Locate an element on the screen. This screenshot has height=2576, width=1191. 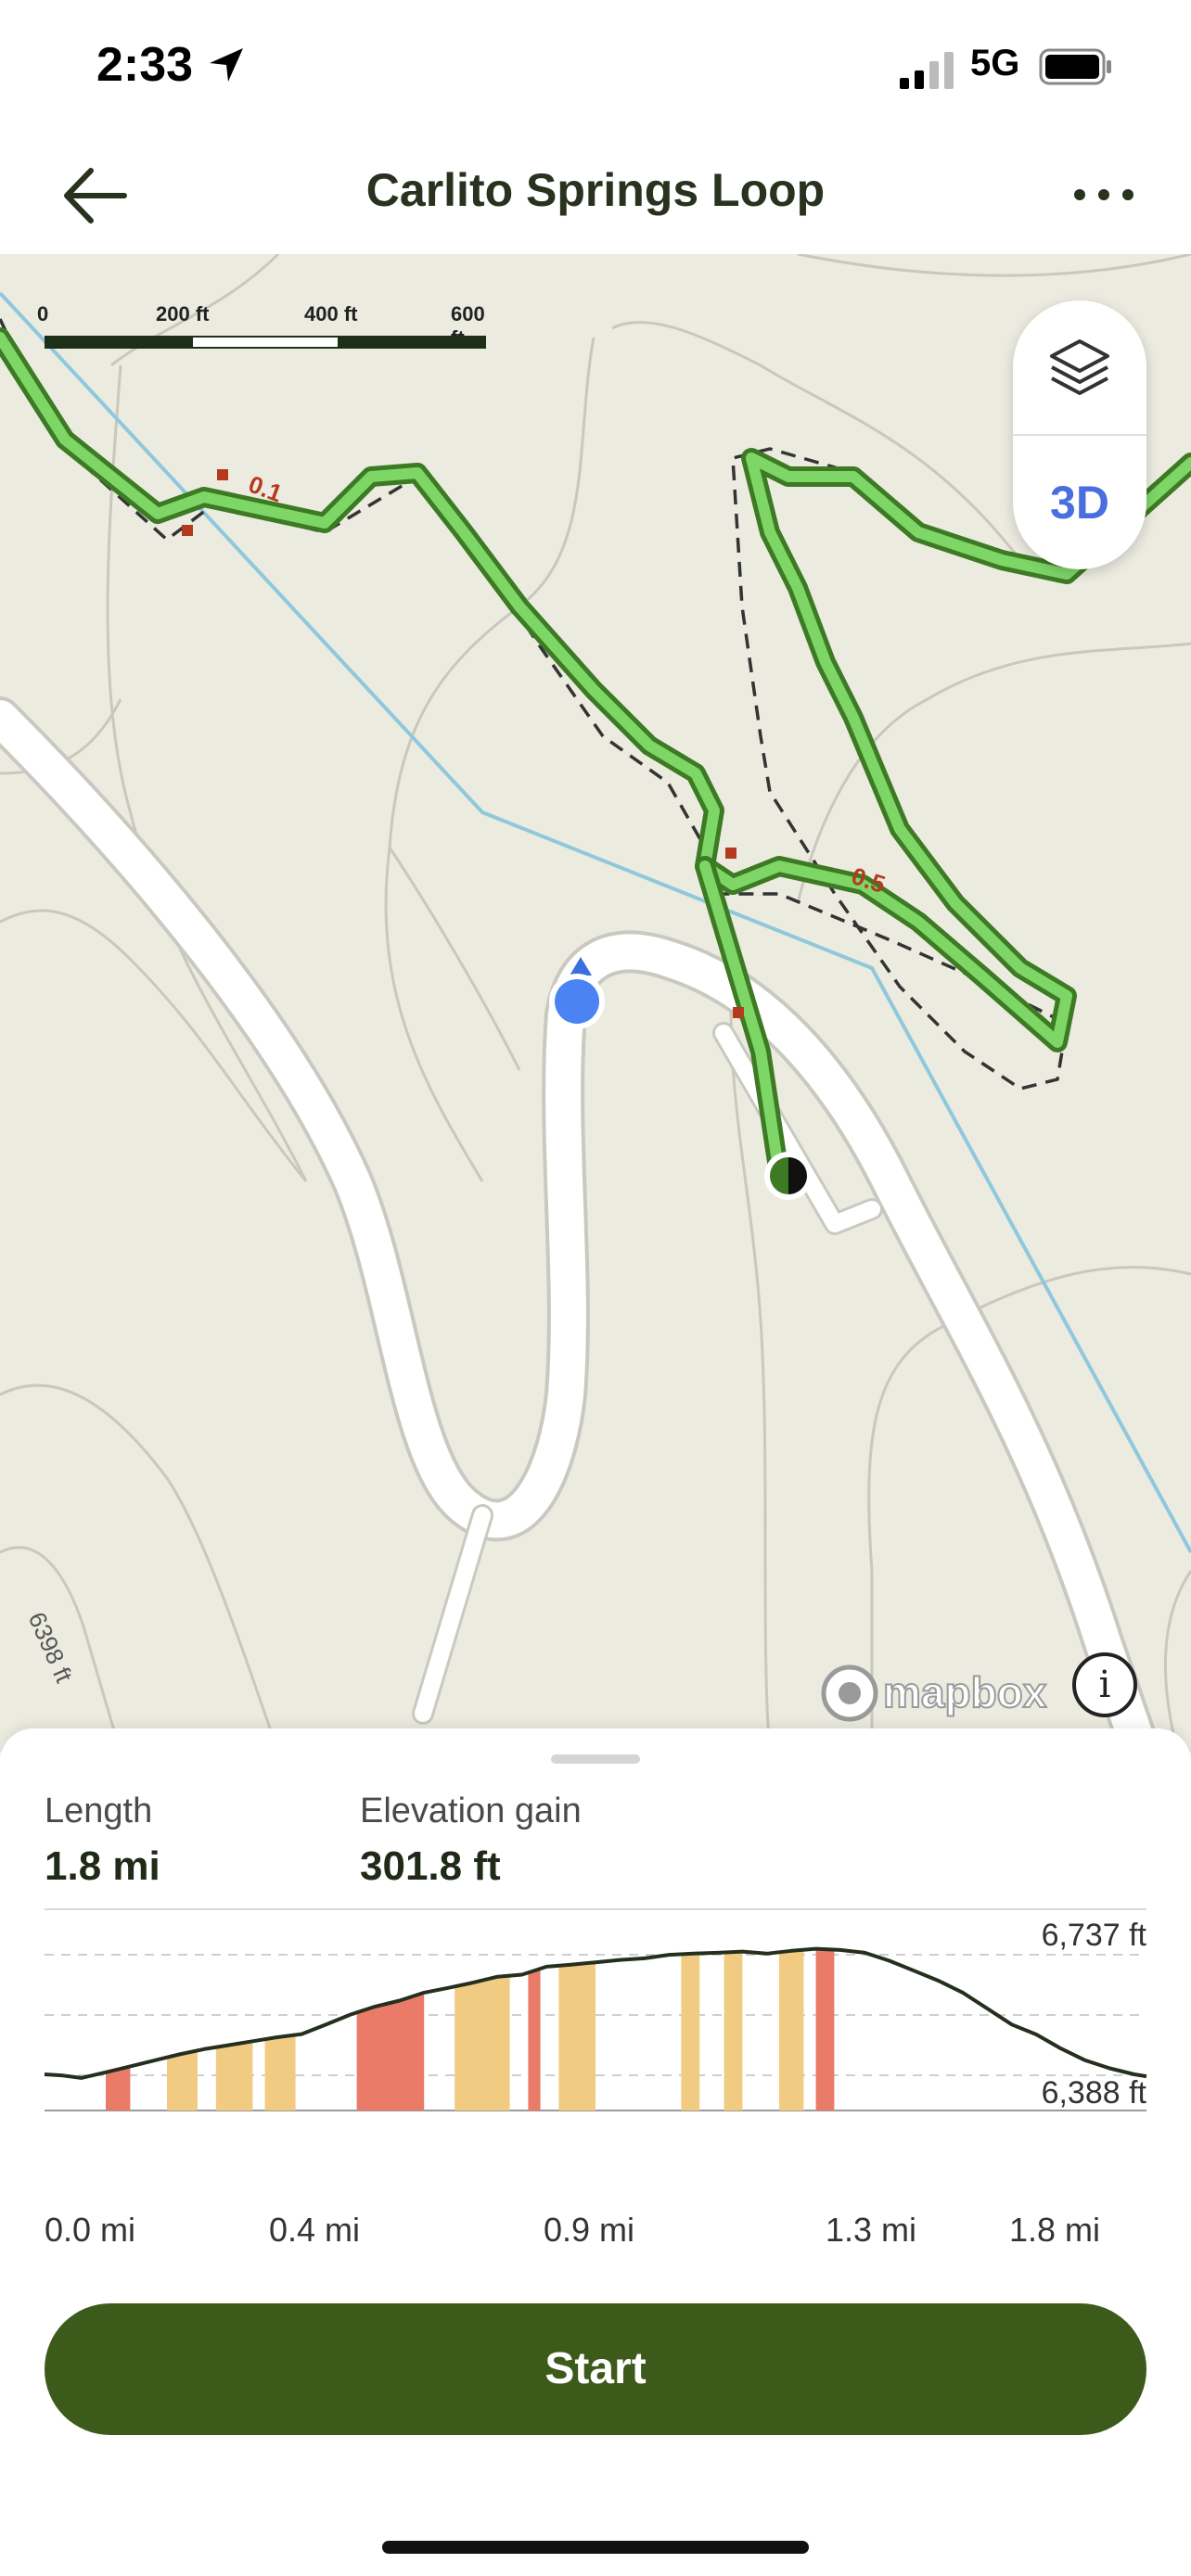
network-type: 5G is located at coordinates (995, 63).